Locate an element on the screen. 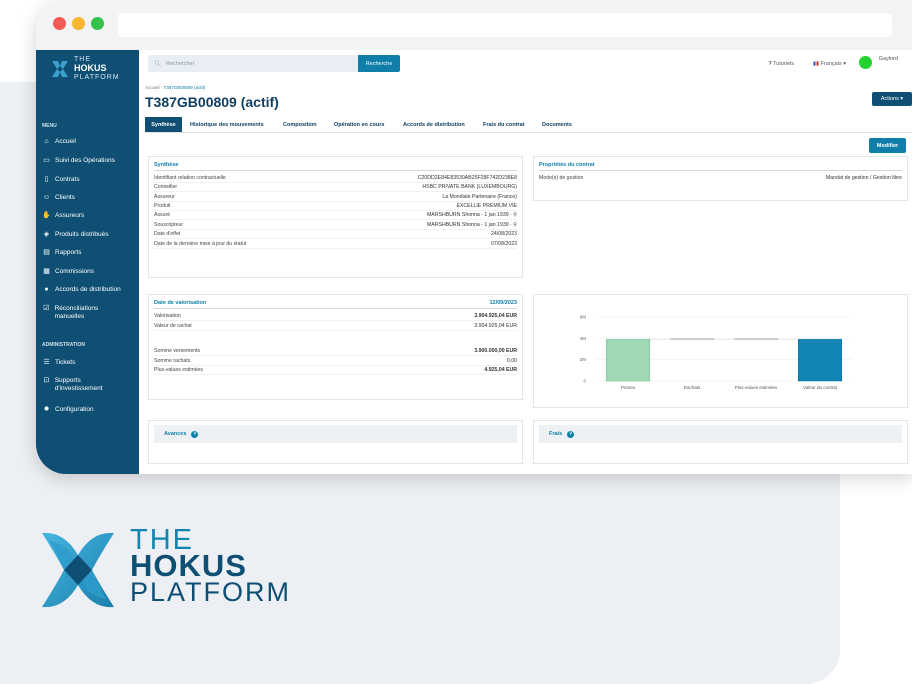 The height and width of the screenshot is (684, 912). avances-accordion: Avances ˅ is located at coordinates (335, 434).